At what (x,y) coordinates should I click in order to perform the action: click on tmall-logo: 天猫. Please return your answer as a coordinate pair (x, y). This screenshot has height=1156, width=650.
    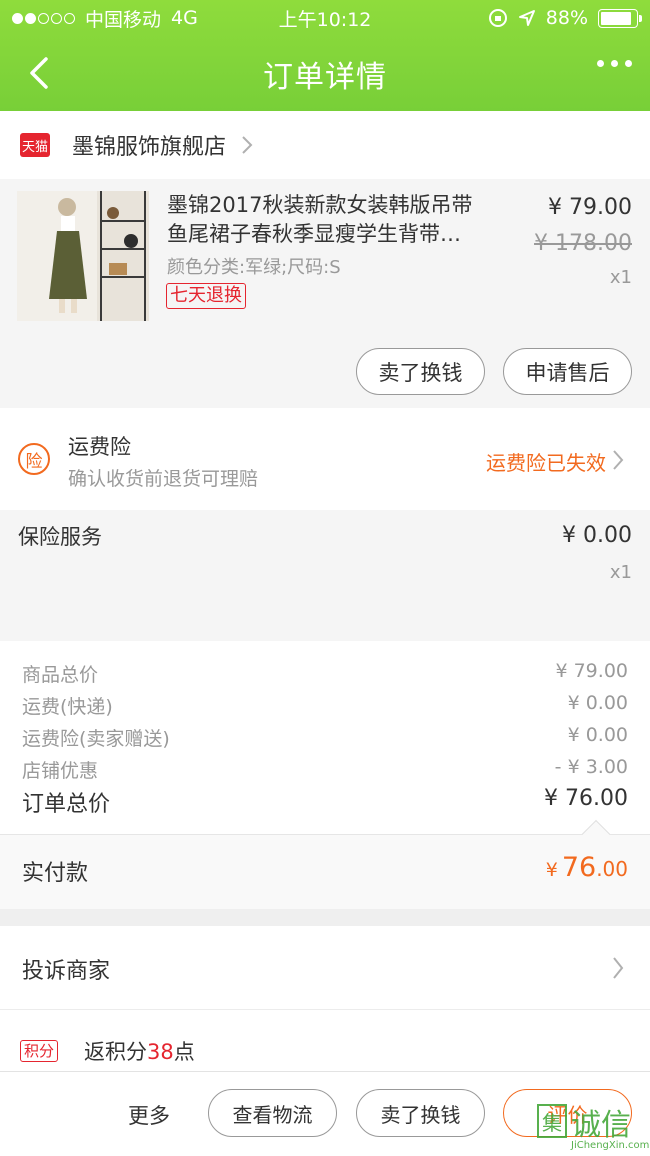
    Looking at the image, I should click on (35, 145).